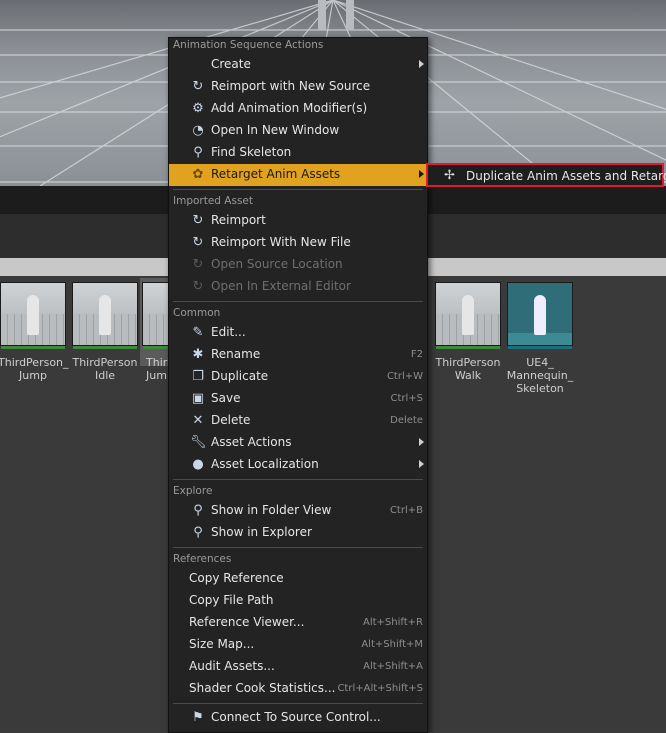  I want to click on menu-item-label: Open Source Location, so click(277, 264).